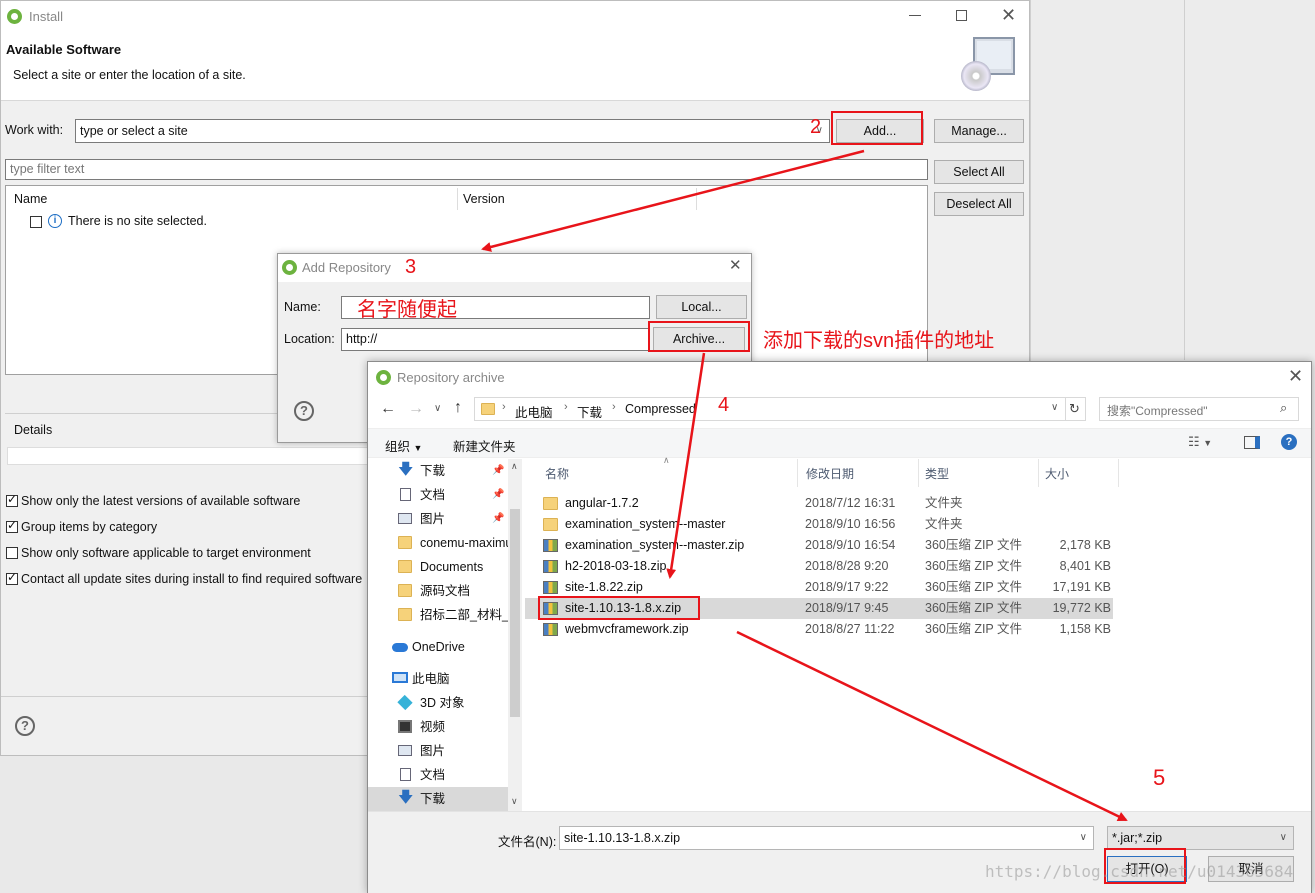  I want to click on watermark-text: https://blog.csdn.net/u014365684, so click(1139, 871).